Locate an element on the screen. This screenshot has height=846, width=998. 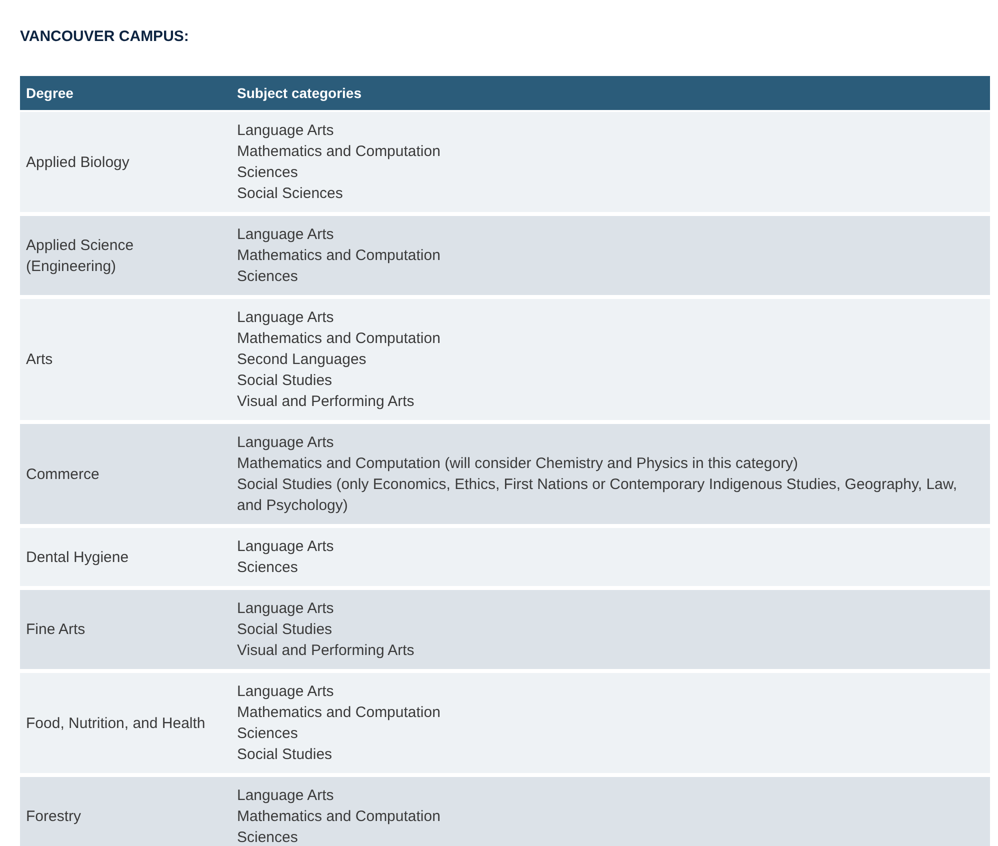
column-header: Subject categories is located at coordinates (610, 93).